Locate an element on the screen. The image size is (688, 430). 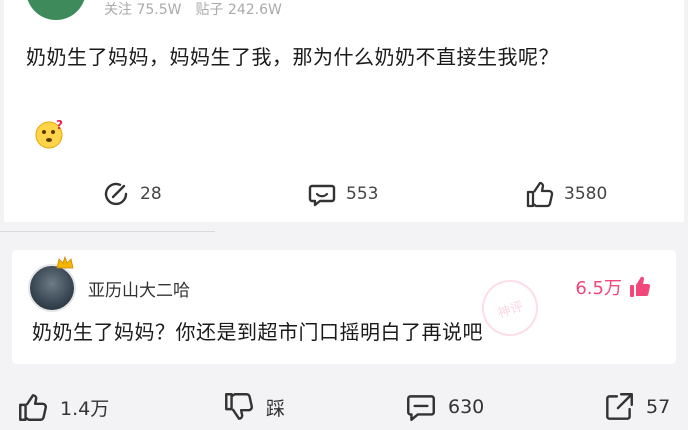
bottom-action-bar: 1.4万 踩 630 57 is located at coordinates (344, 408).